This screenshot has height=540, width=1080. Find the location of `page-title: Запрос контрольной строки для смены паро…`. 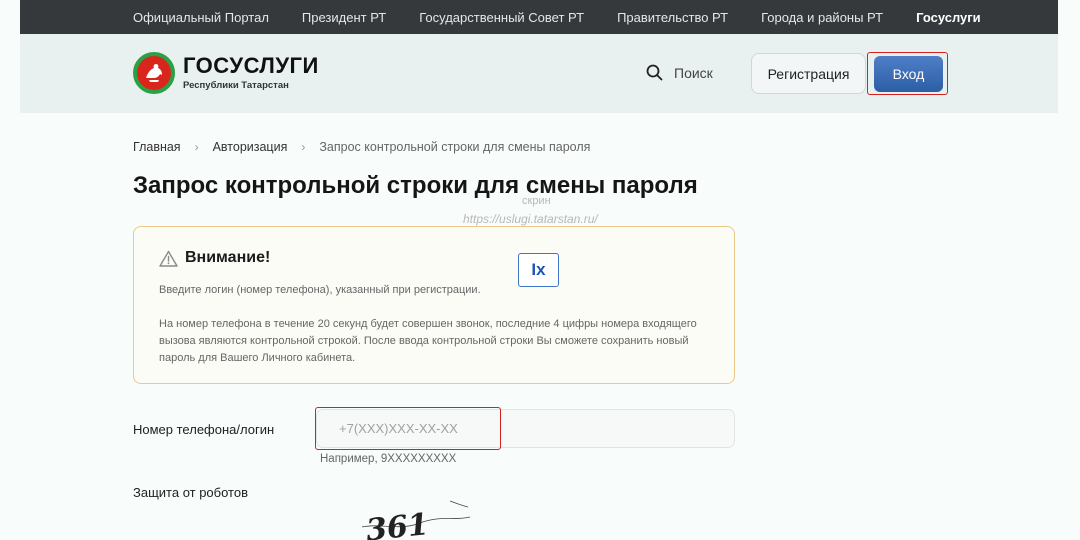

page-title: Запрос контрольной строки для смены паро… is located at coordinates (415, 185).